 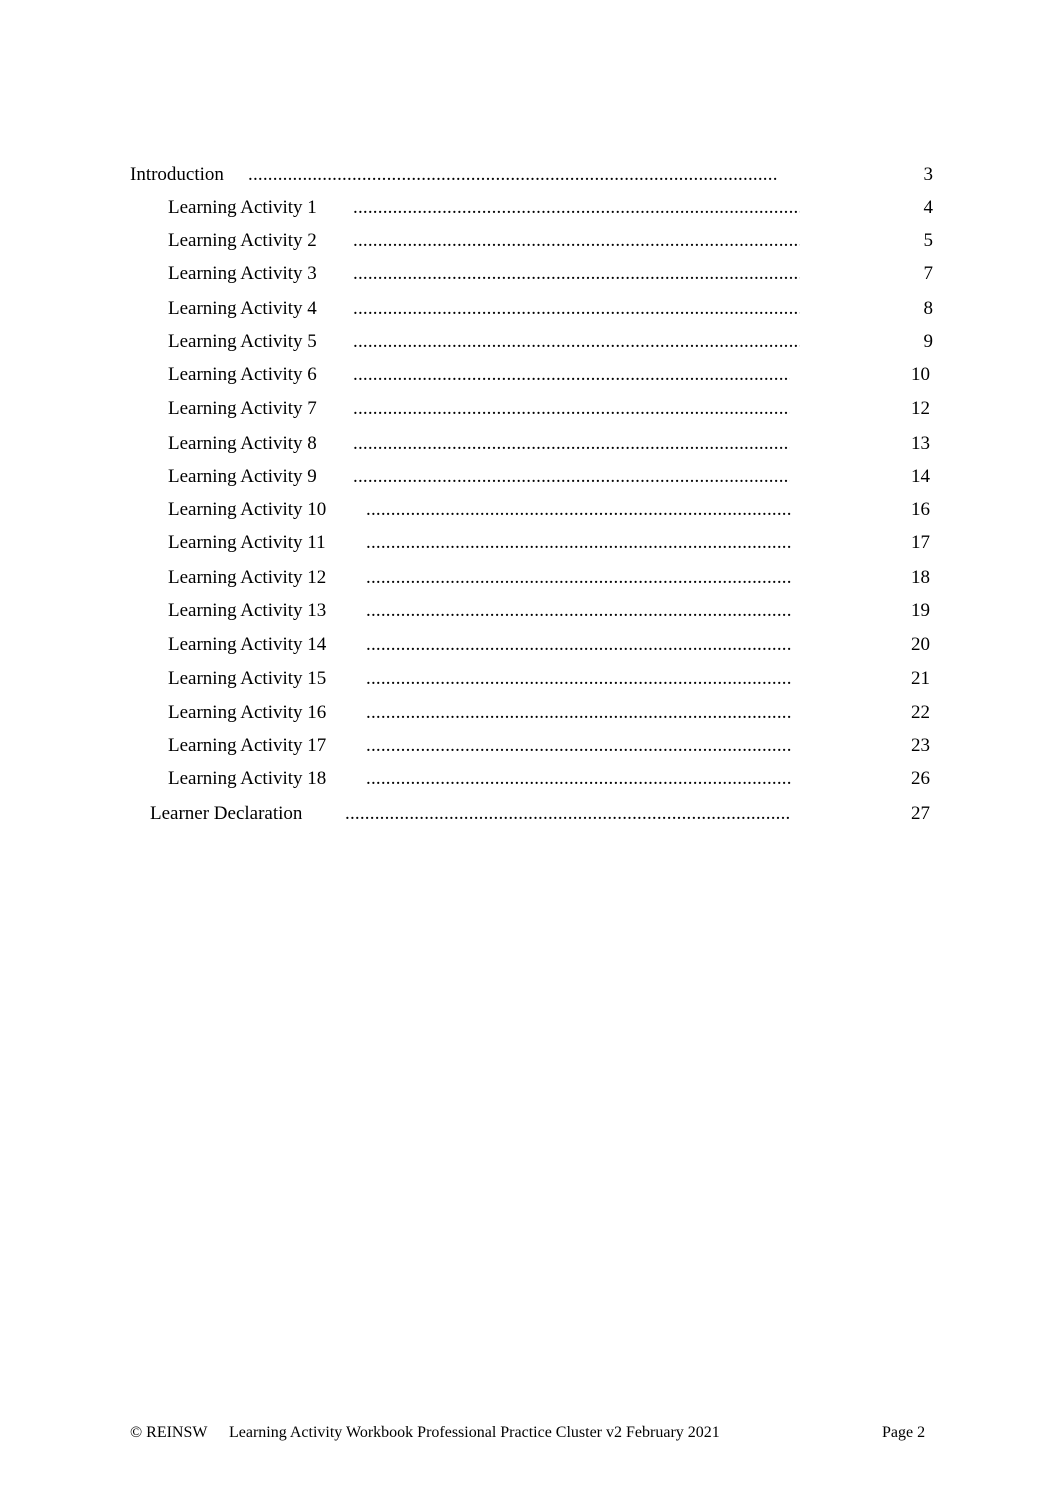 What do you see at coordinates (913, 309) in the screenshot?
I see `toc-page-number: 8` at bounding box center [913, 309].